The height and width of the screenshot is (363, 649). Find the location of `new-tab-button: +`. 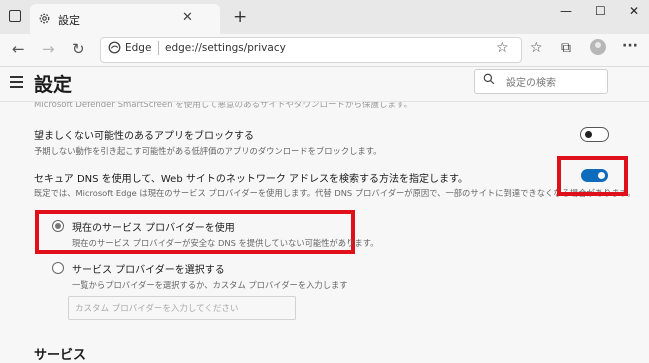

new-tab-button: + is located at coordinates (240, 17).